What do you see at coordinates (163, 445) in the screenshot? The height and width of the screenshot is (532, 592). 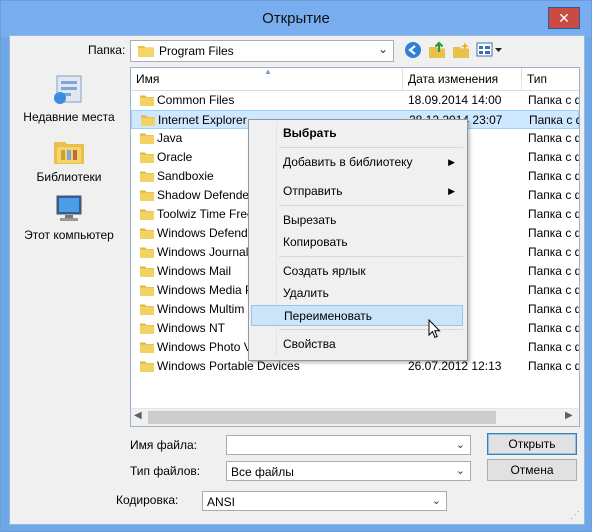 I see `filename-label: Имя файла:` at bounding box center [163, 445].